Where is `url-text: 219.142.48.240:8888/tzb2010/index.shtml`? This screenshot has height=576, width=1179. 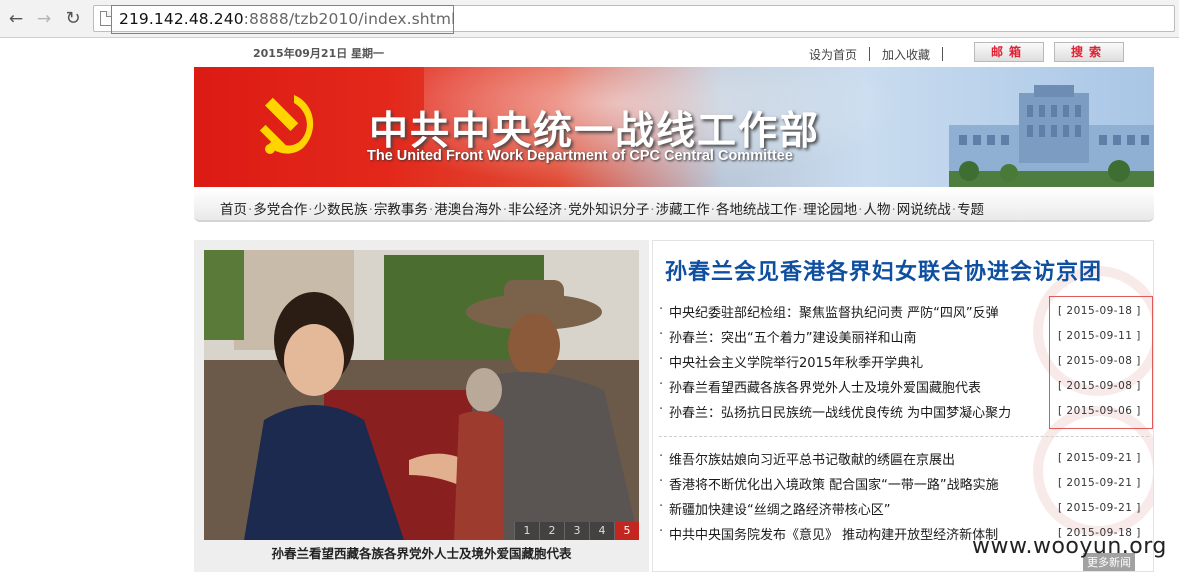
url-text: 219.142.48.240:8888/tzb2010/index.shtml is located at coordinates (287, 19).